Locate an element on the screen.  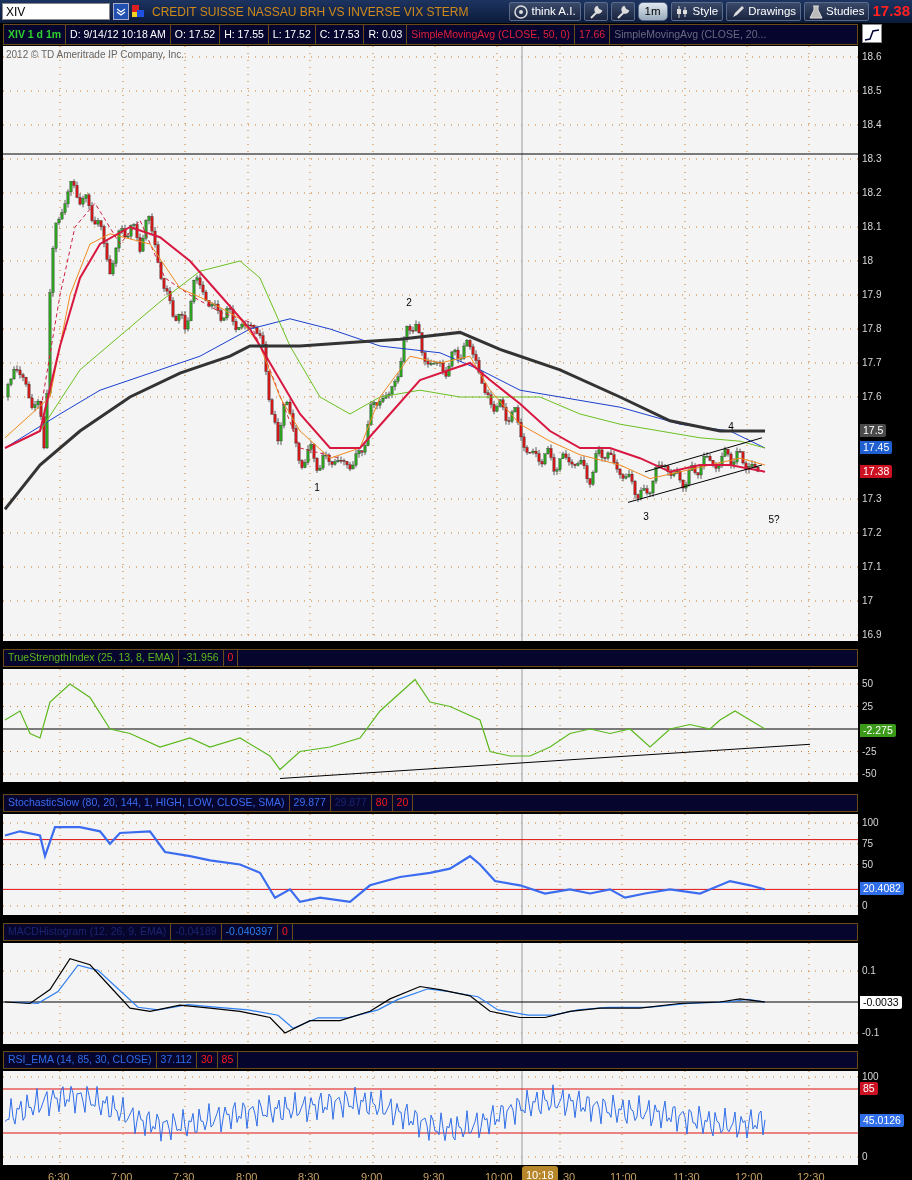
chevron-icon is located at coordinates (121, 11).